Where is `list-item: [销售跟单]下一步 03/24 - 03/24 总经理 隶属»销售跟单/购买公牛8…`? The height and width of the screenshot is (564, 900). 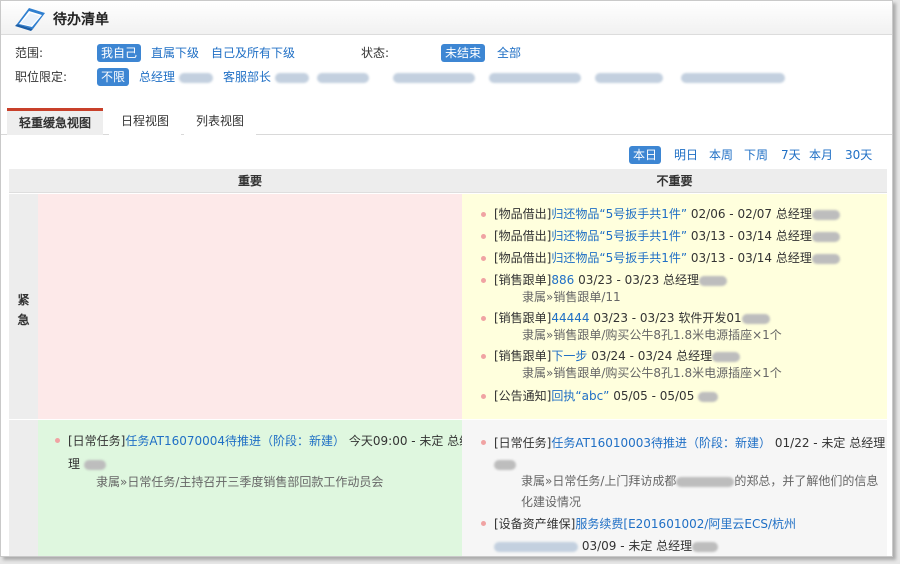 list-item: [销售跟单]下一步 03/24 - 03/24 总经理 隶属»销售跟单/购买公牛8… is located at coordinates (631, 365).